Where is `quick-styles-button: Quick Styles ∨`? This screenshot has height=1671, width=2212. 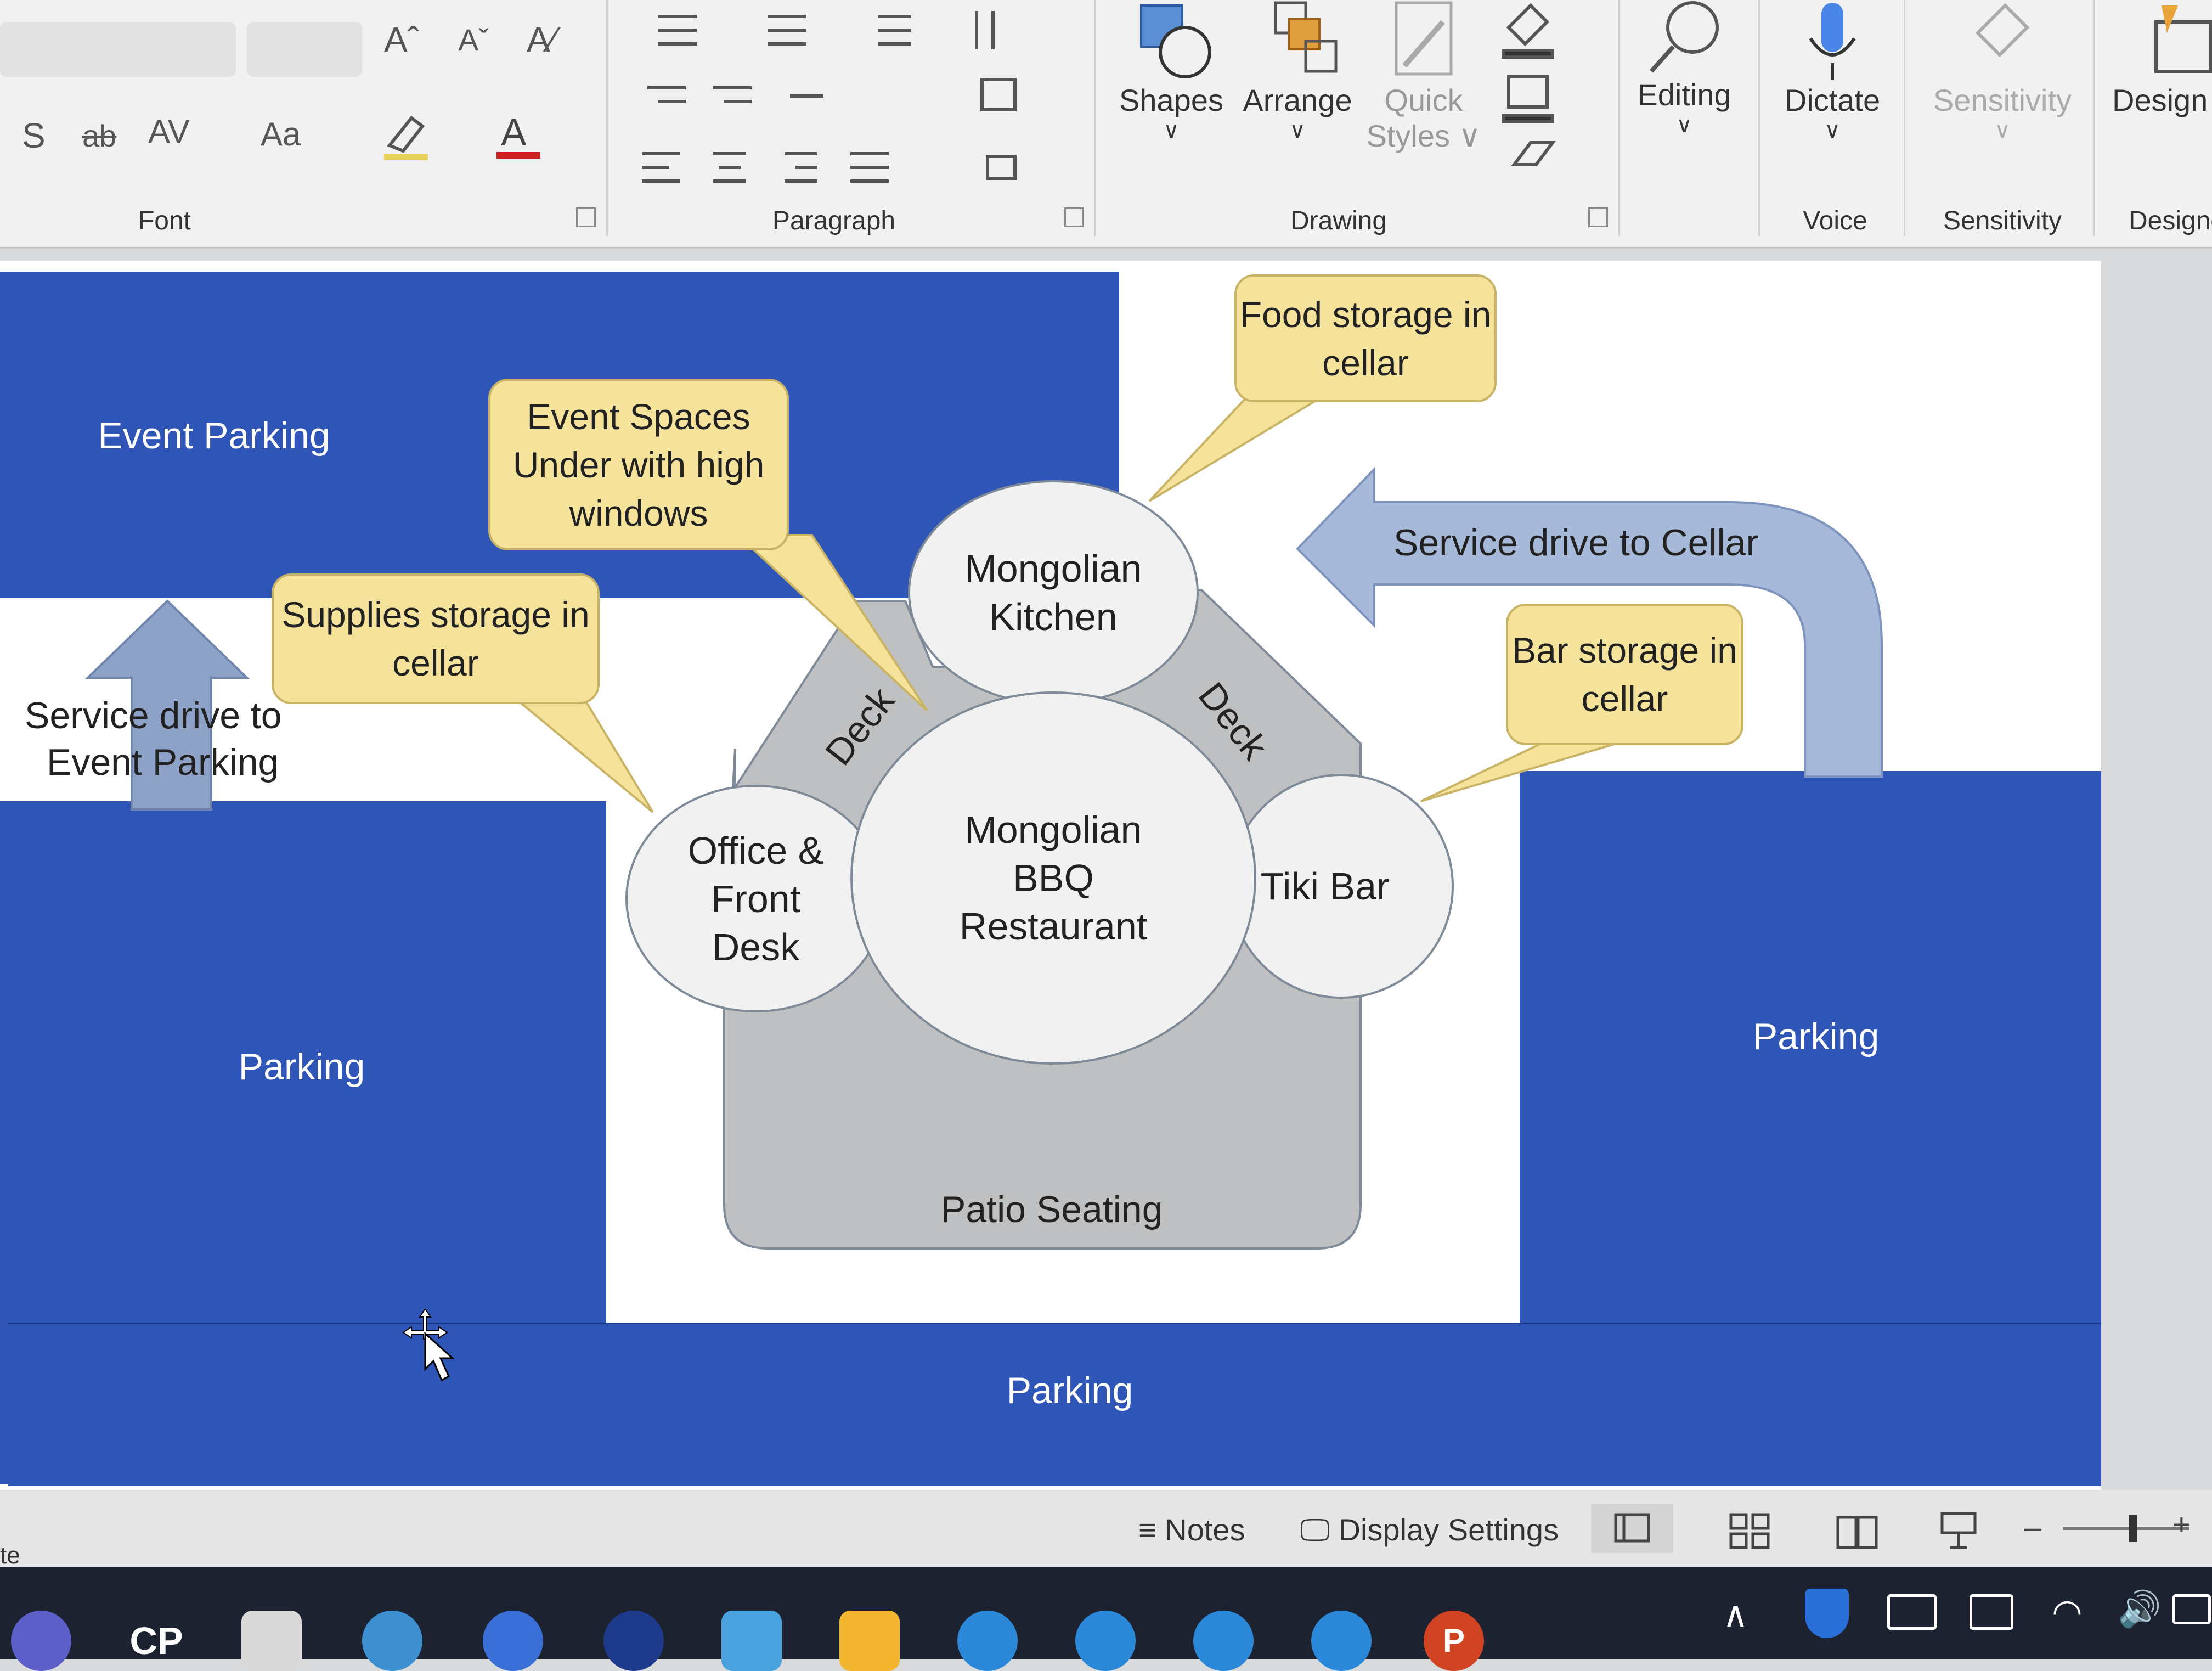
quick-styles-button: Quick Styles ∨ is located at coordinates (1424, 77).